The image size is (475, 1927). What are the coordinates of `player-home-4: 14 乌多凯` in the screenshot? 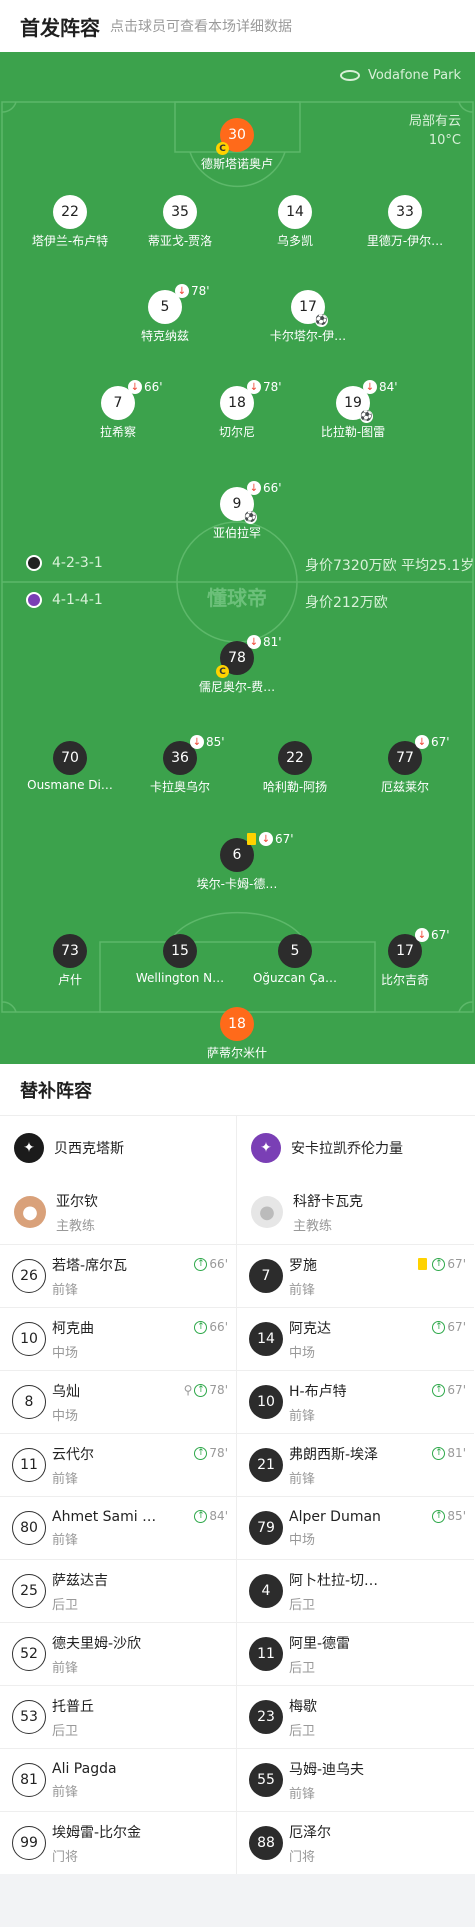 It's located at (295, 222).